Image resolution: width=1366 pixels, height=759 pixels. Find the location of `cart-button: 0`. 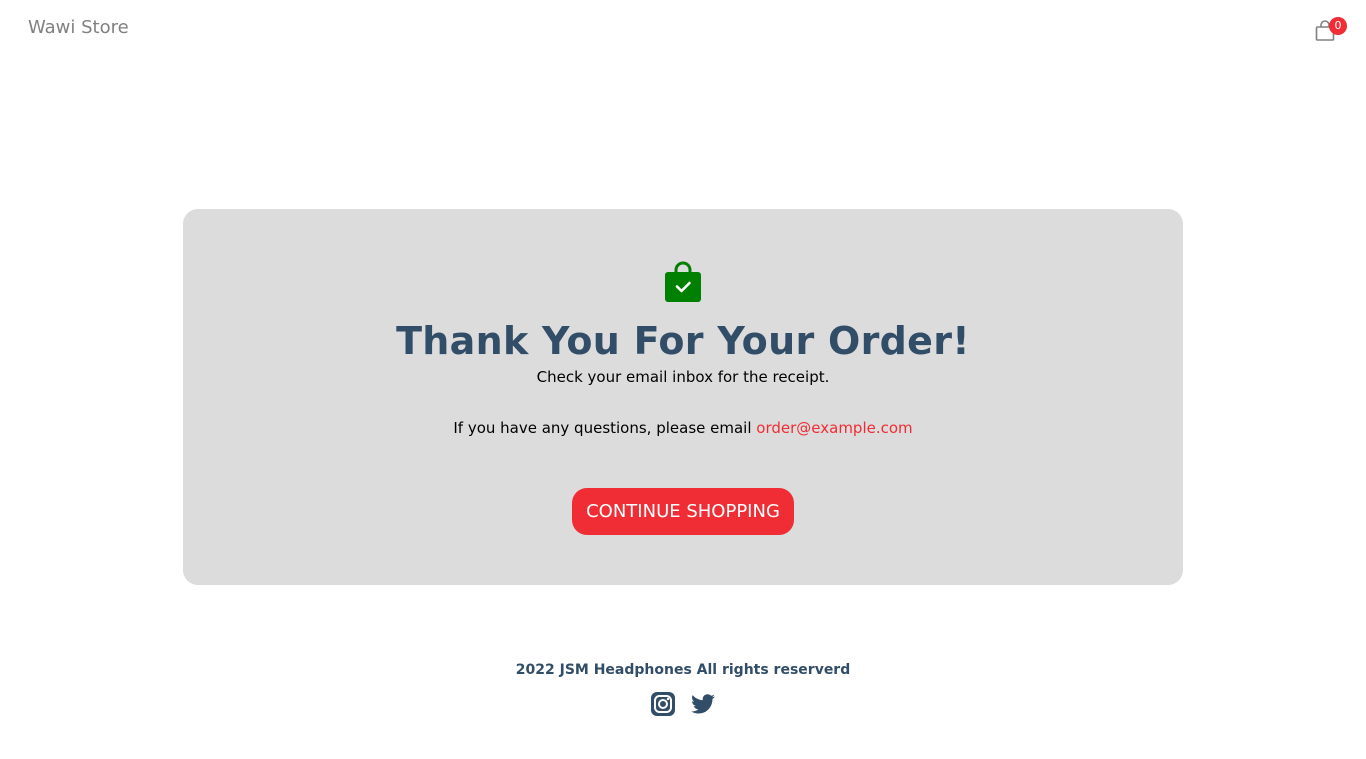

cart-button: 0 is located at coordinates (1330, 30).